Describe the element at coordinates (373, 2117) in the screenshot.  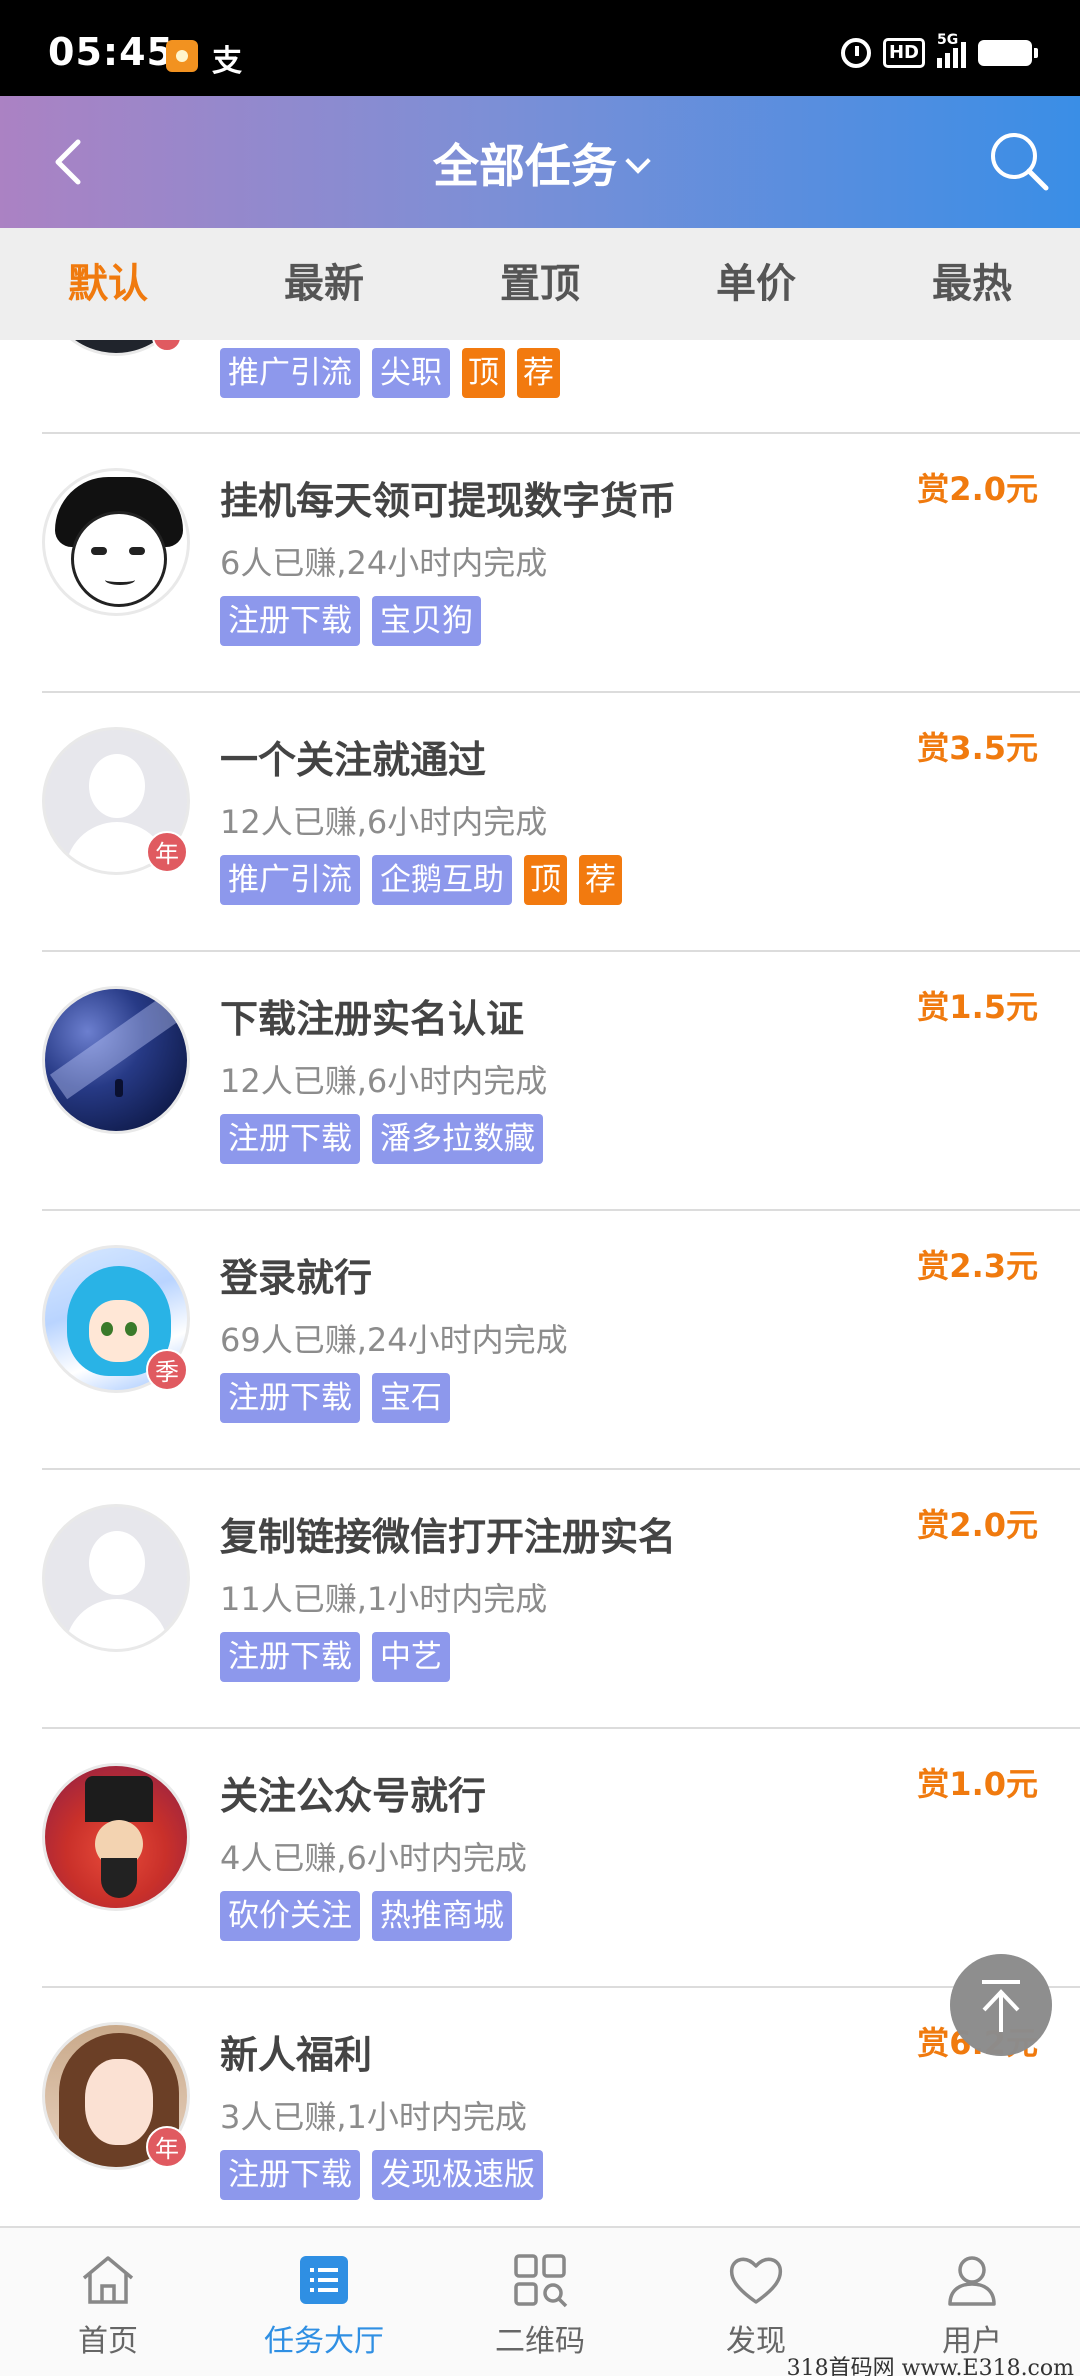
I see `task-meta: 3人已赚,1小时内完成` at that location.